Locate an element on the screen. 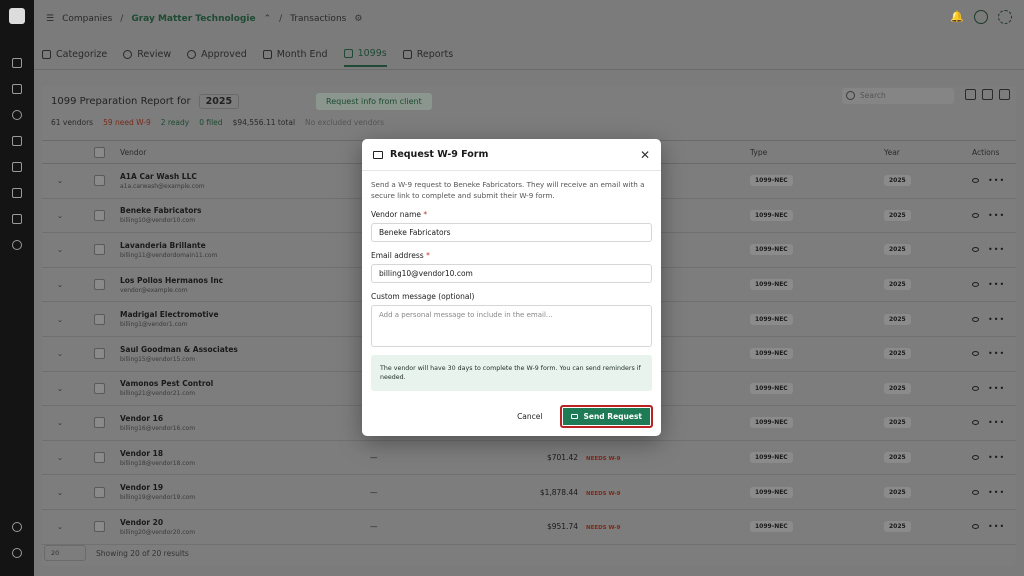 This screenshot has width=1024, height=576. select-all-checkbox is located at coordinates (99, 152).